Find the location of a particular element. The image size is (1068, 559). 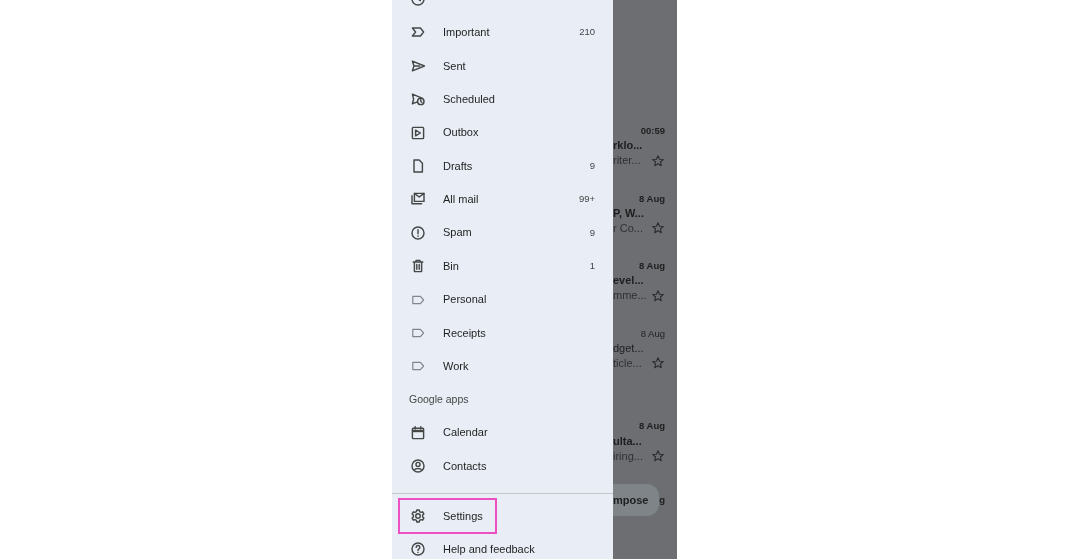

drawer-item: Important 210 is located at coordinates (501, 32).